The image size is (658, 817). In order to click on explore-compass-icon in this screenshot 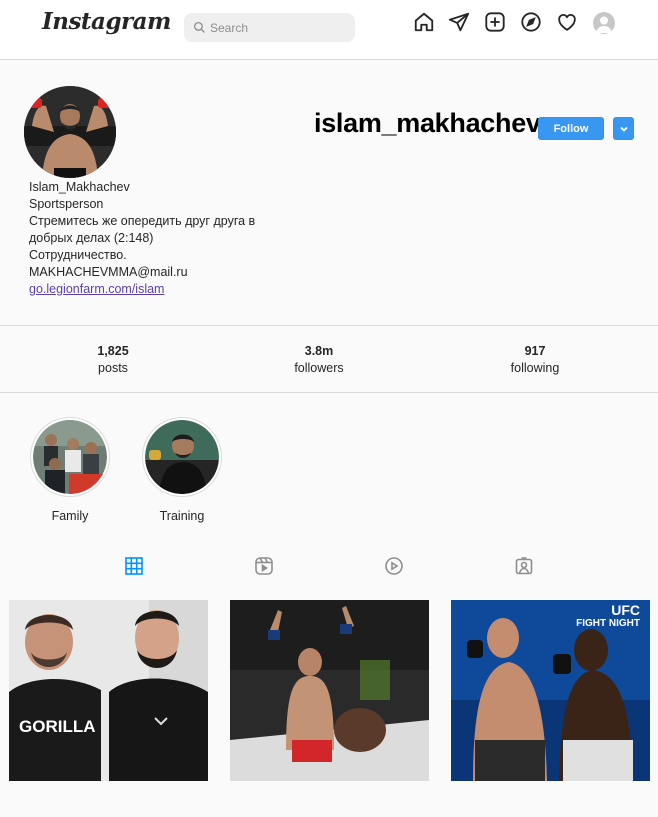, I will do `click(531, 22)`.